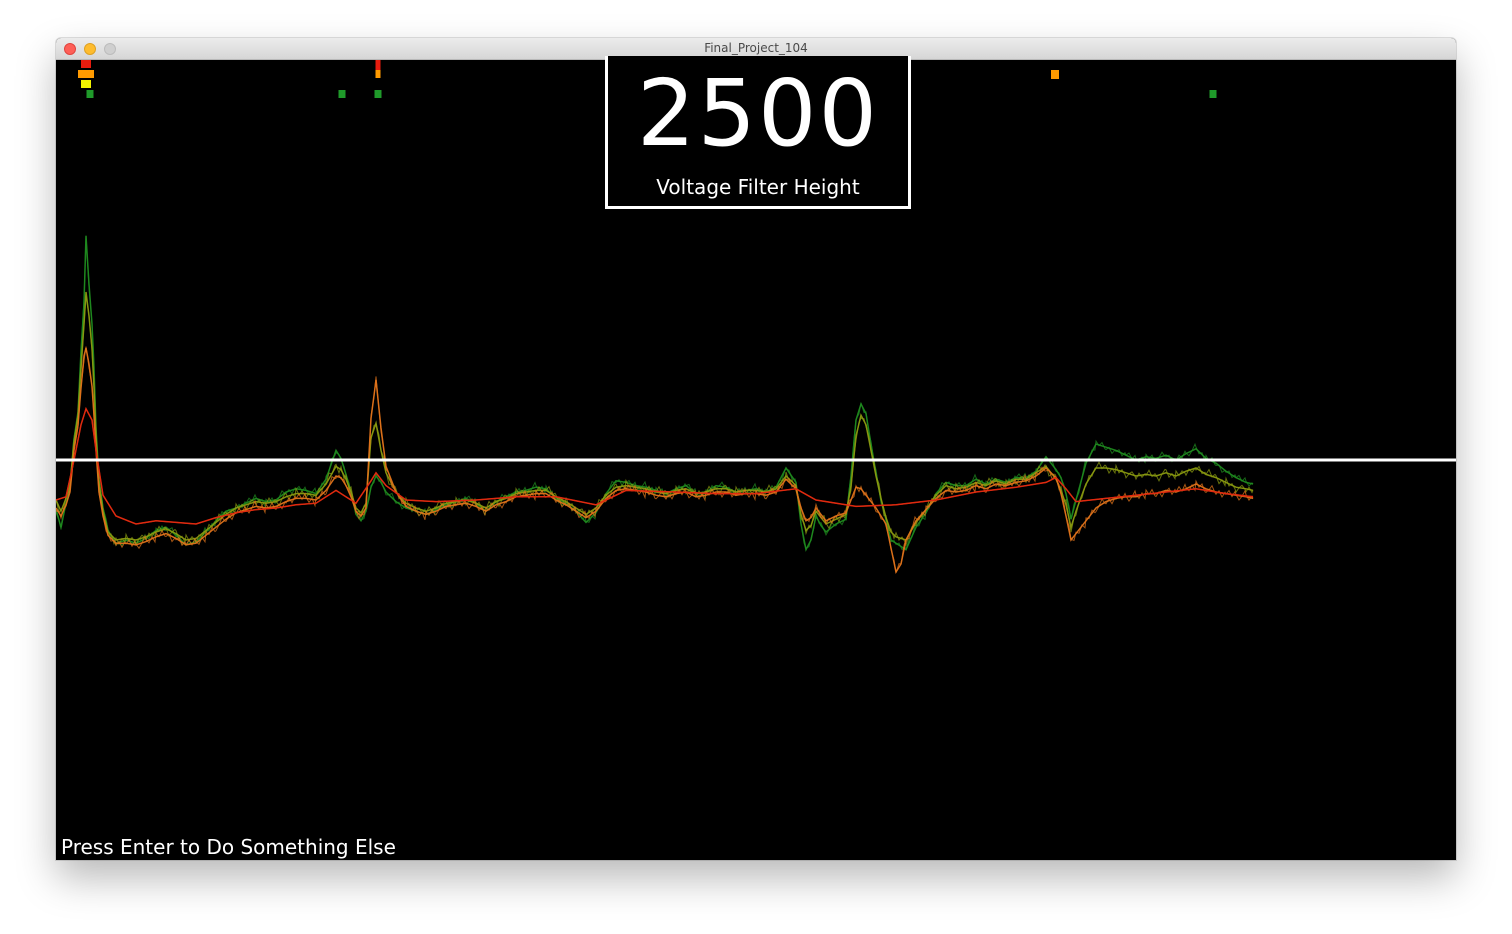 Image resolution: width=1512 pixels, height=934 pixels. I want to click on filter-value: 2500, so click(758, 113).